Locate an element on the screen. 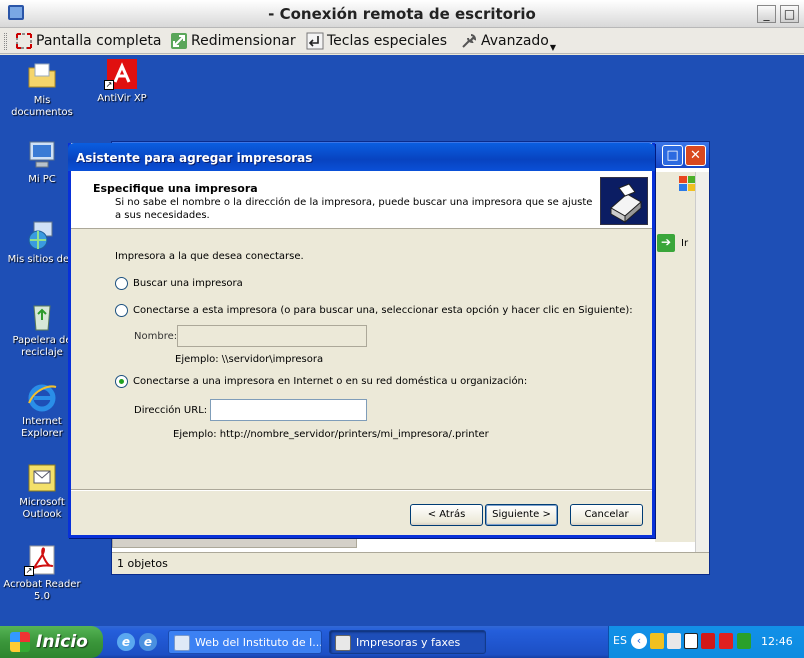  network-icon is located at coordinates (674, 641).